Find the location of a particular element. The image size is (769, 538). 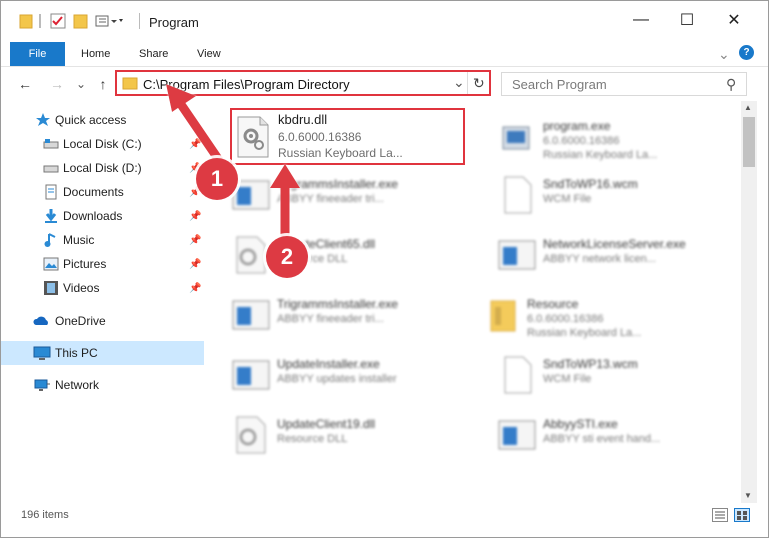

file-item: UpdateClient19.dll Resource DLL is located at coordinates (331, 435).